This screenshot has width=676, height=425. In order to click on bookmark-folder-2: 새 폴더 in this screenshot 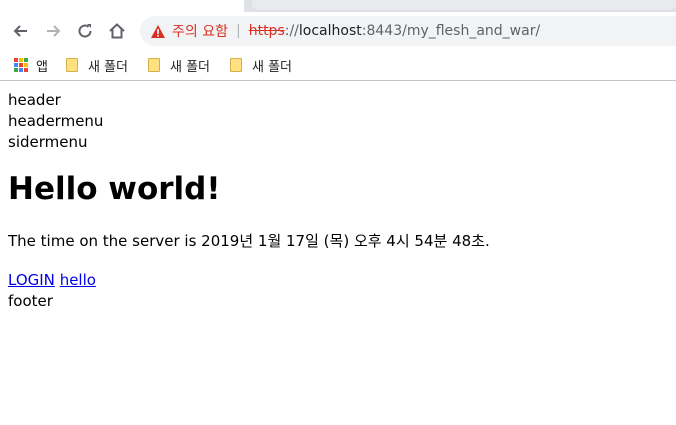, I will do `click(178, 65)`.